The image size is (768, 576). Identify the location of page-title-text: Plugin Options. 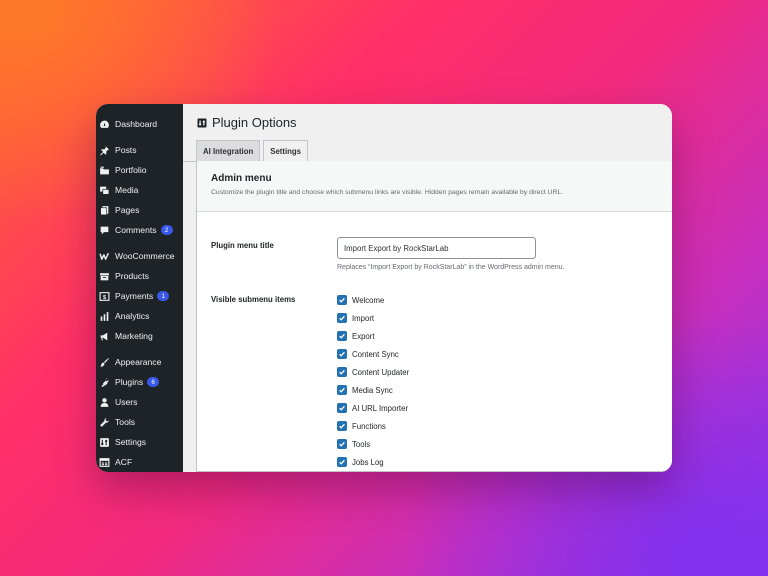
(254, 122).